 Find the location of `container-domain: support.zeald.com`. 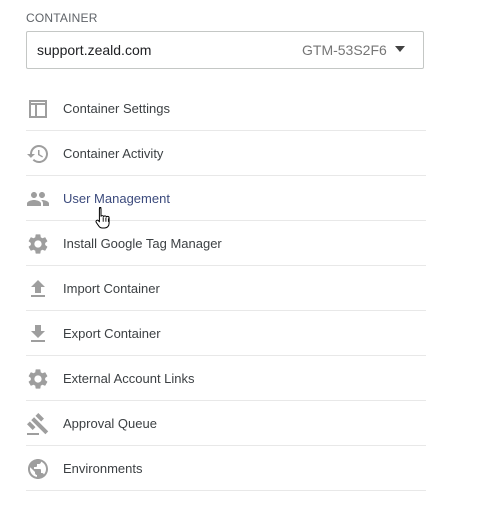

container-domain: support.zeald.com is located at coordinates (94, 50).